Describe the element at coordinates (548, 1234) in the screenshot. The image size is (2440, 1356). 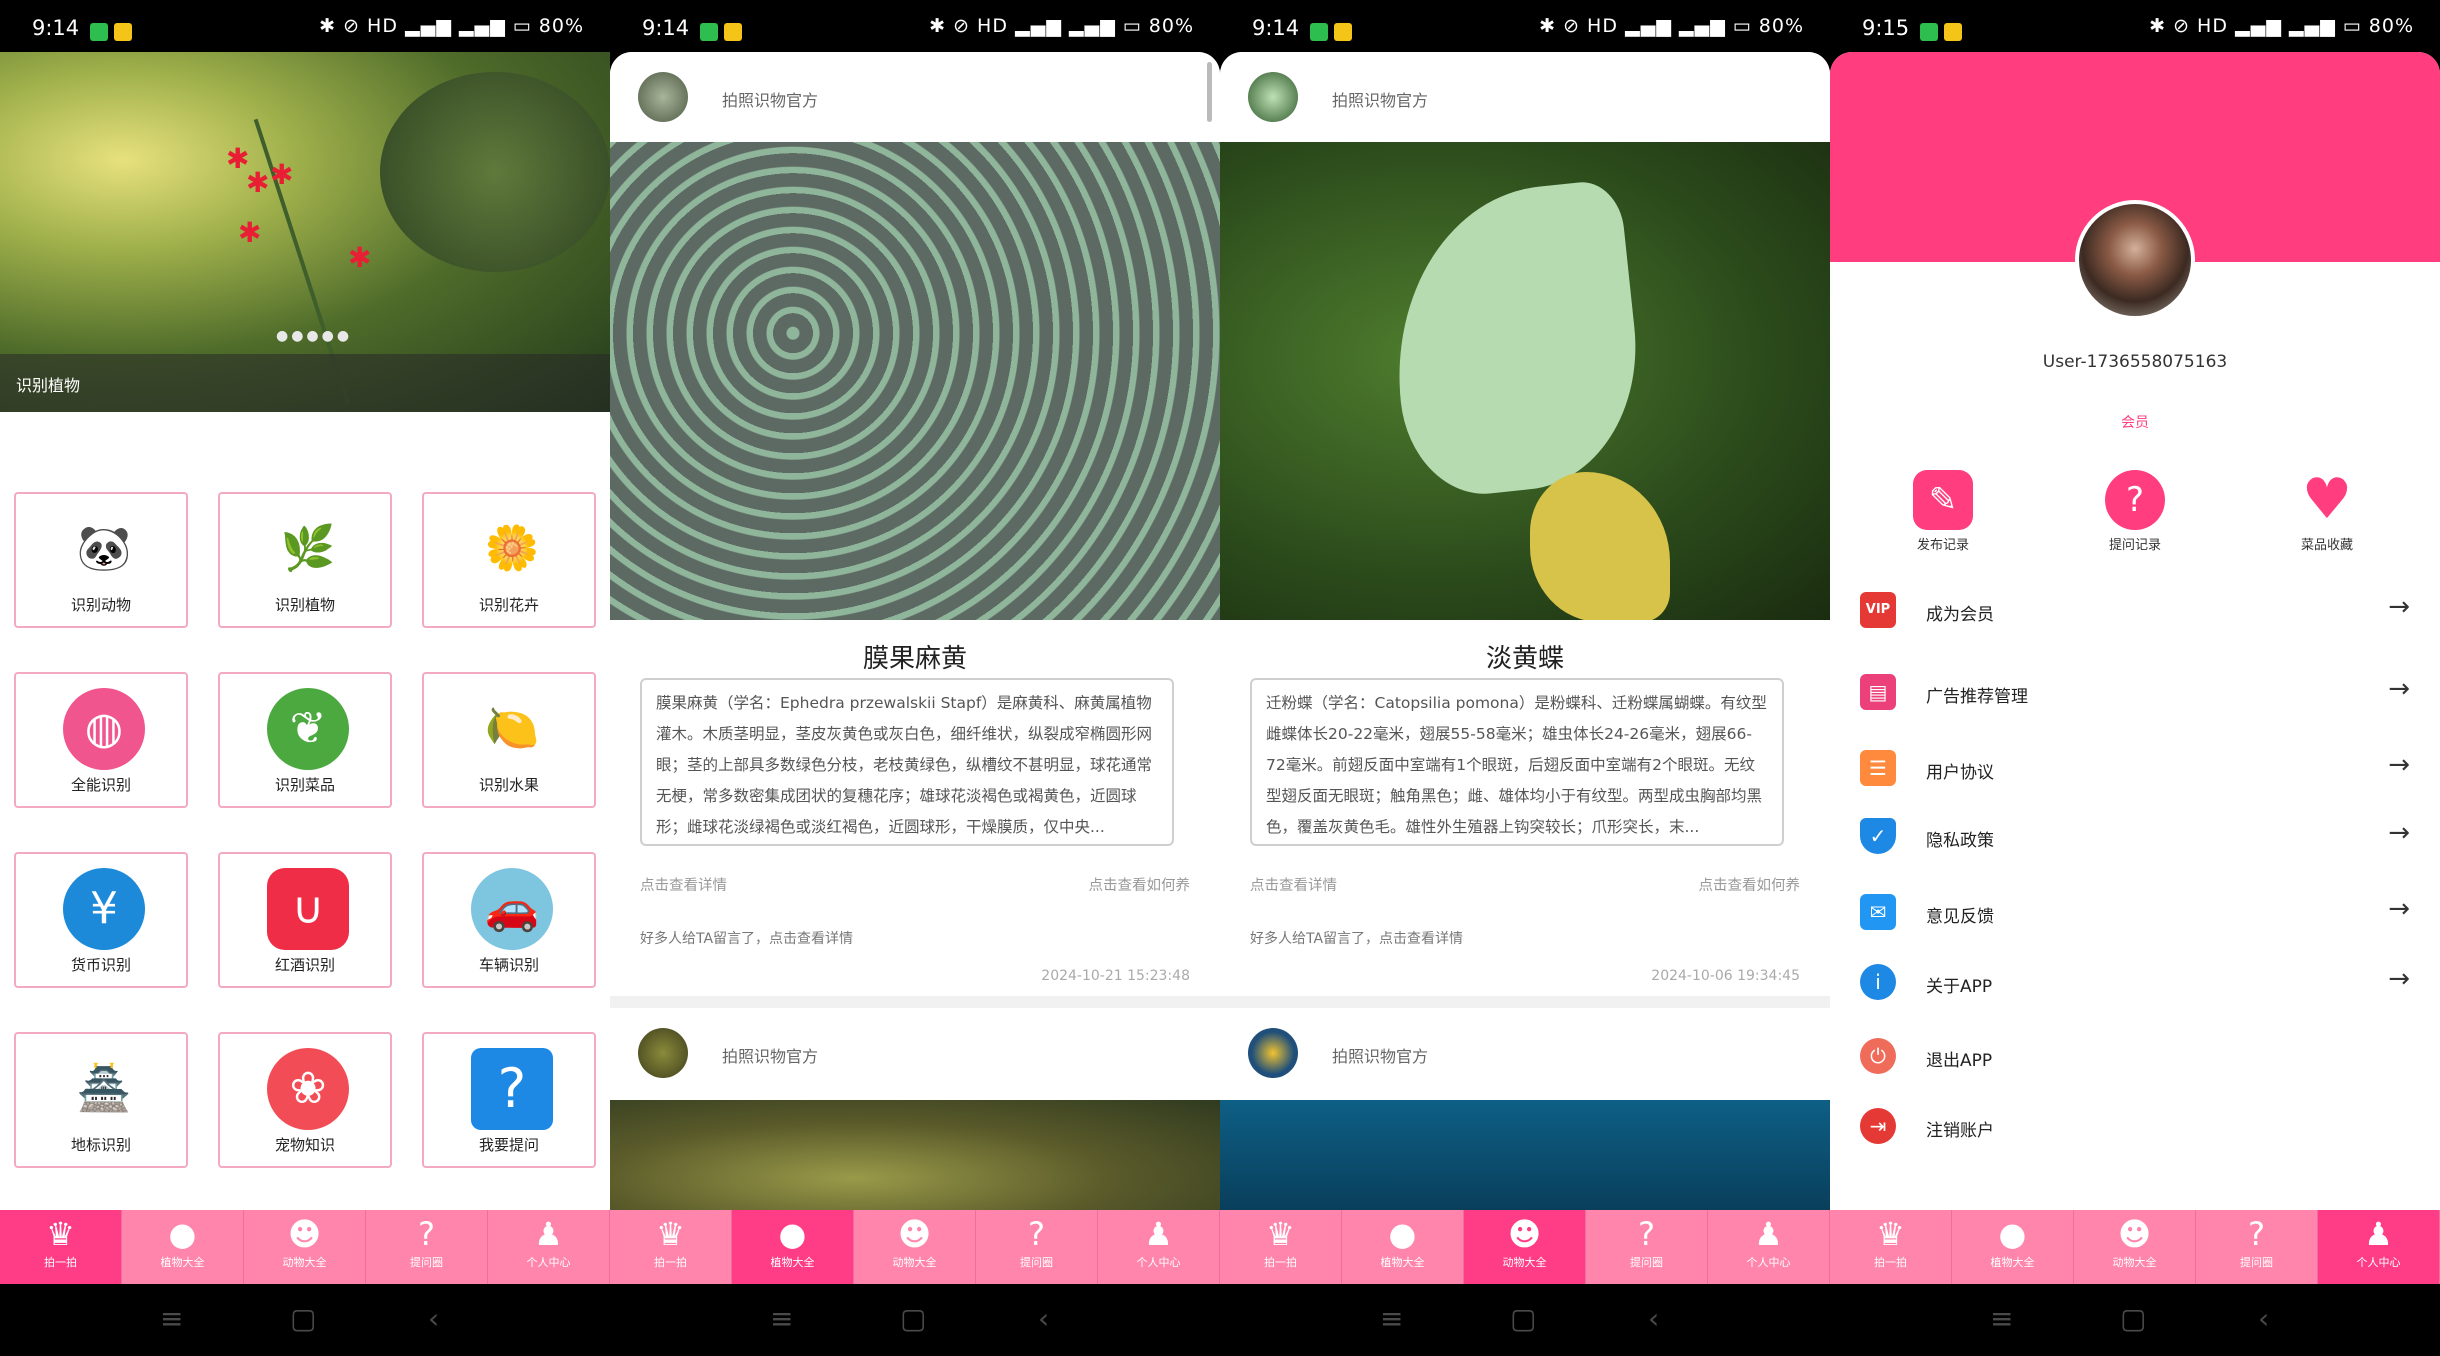
I see `person-icon: ♟` at that location.